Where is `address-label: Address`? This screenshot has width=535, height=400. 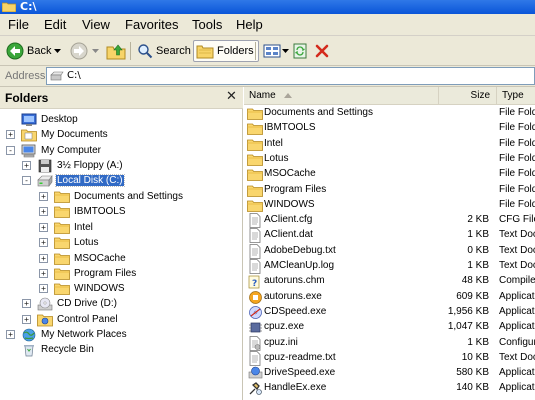 address-label: Address is located at coordinates (25, 76).